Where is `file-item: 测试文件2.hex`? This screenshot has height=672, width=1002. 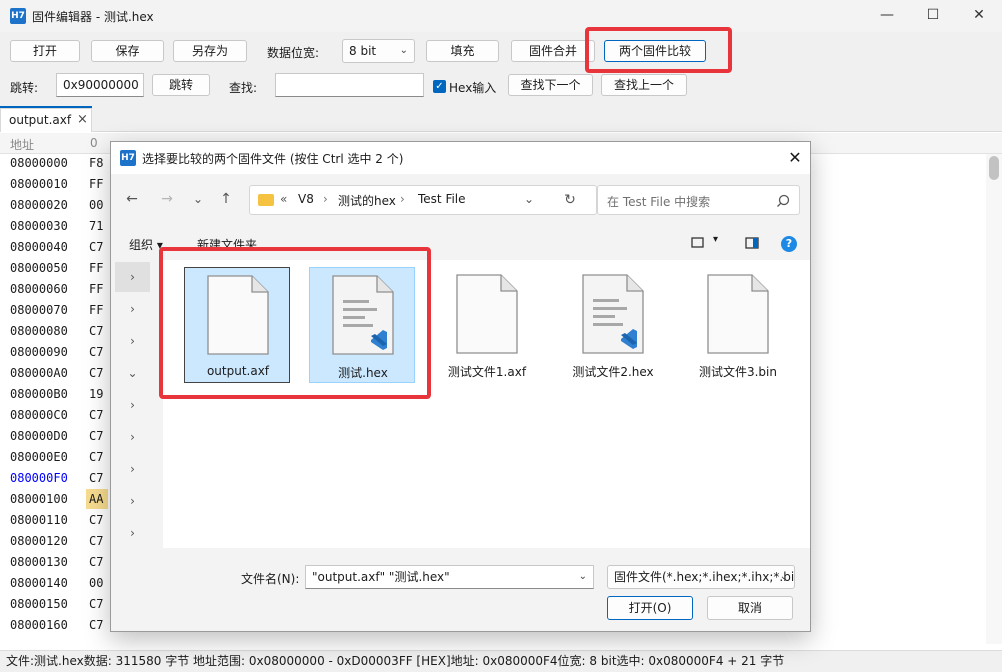
file-item: 测试文件2.hex is located at coordinates (613, 325).